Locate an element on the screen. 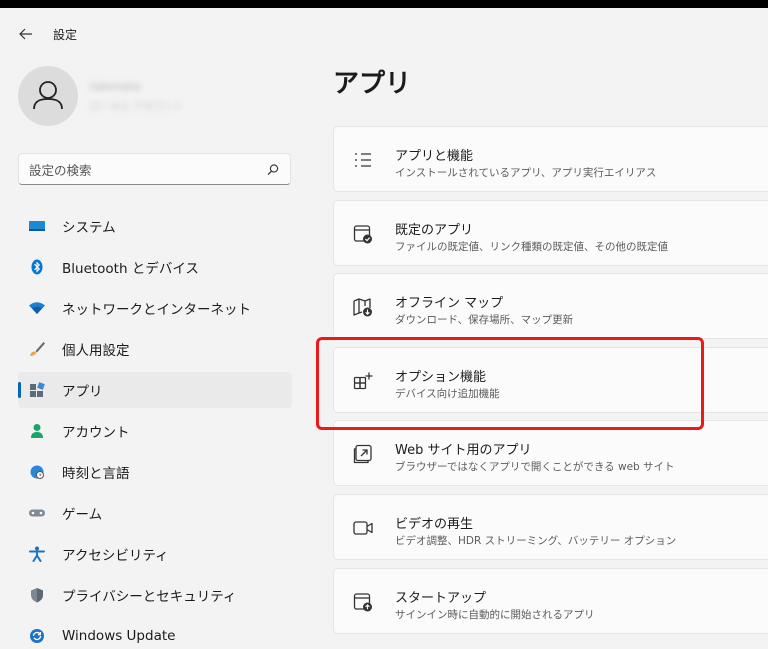 The width and height of the screenshot is (768, 649). bluetooth-icon is located at coordinates (37, 267).